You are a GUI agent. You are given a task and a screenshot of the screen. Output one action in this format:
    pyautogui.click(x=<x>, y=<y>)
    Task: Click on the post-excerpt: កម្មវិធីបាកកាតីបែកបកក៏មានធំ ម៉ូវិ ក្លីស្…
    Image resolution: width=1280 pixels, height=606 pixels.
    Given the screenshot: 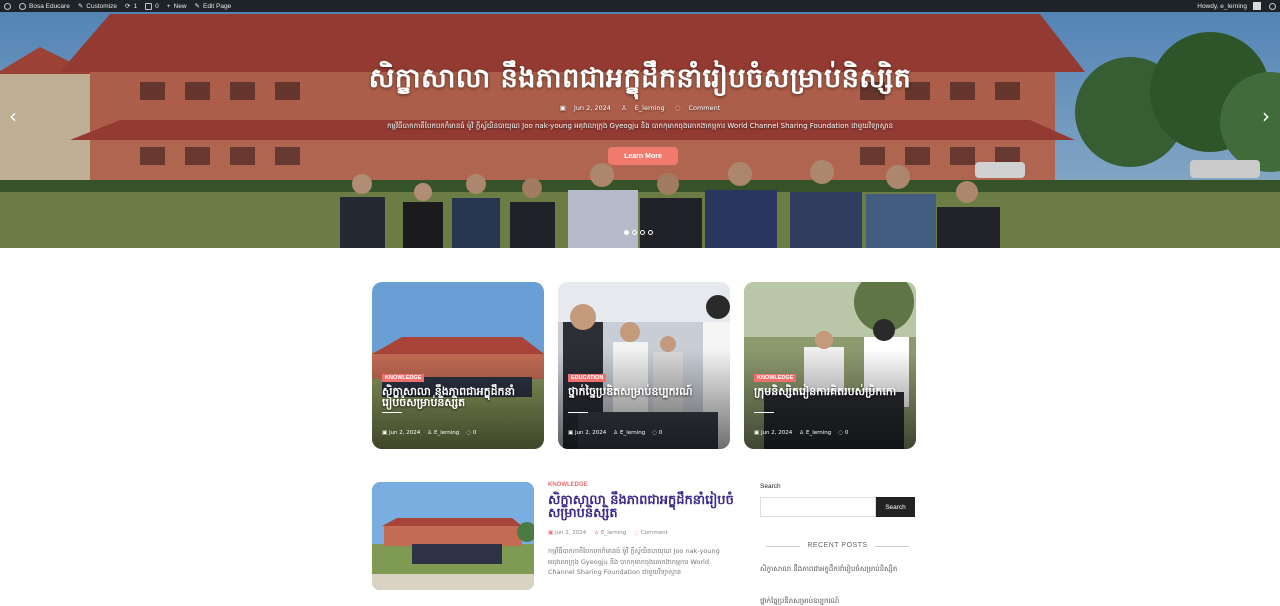 What is the action you would take?
    pyautogui.click(x=634, y=561)
    